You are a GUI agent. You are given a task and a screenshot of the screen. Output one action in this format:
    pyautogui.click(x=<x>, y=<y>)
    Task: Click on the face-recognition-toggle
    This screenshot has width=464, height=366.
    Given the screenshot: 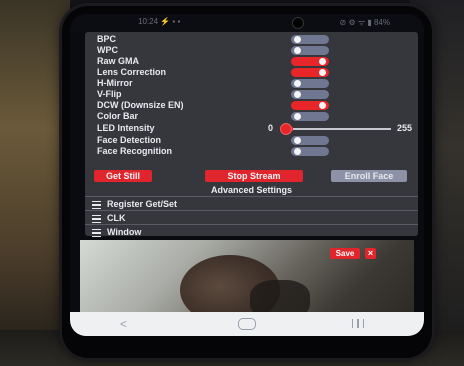 What is the action you would take?
    pyautogui.click(x=310, y=151)
    